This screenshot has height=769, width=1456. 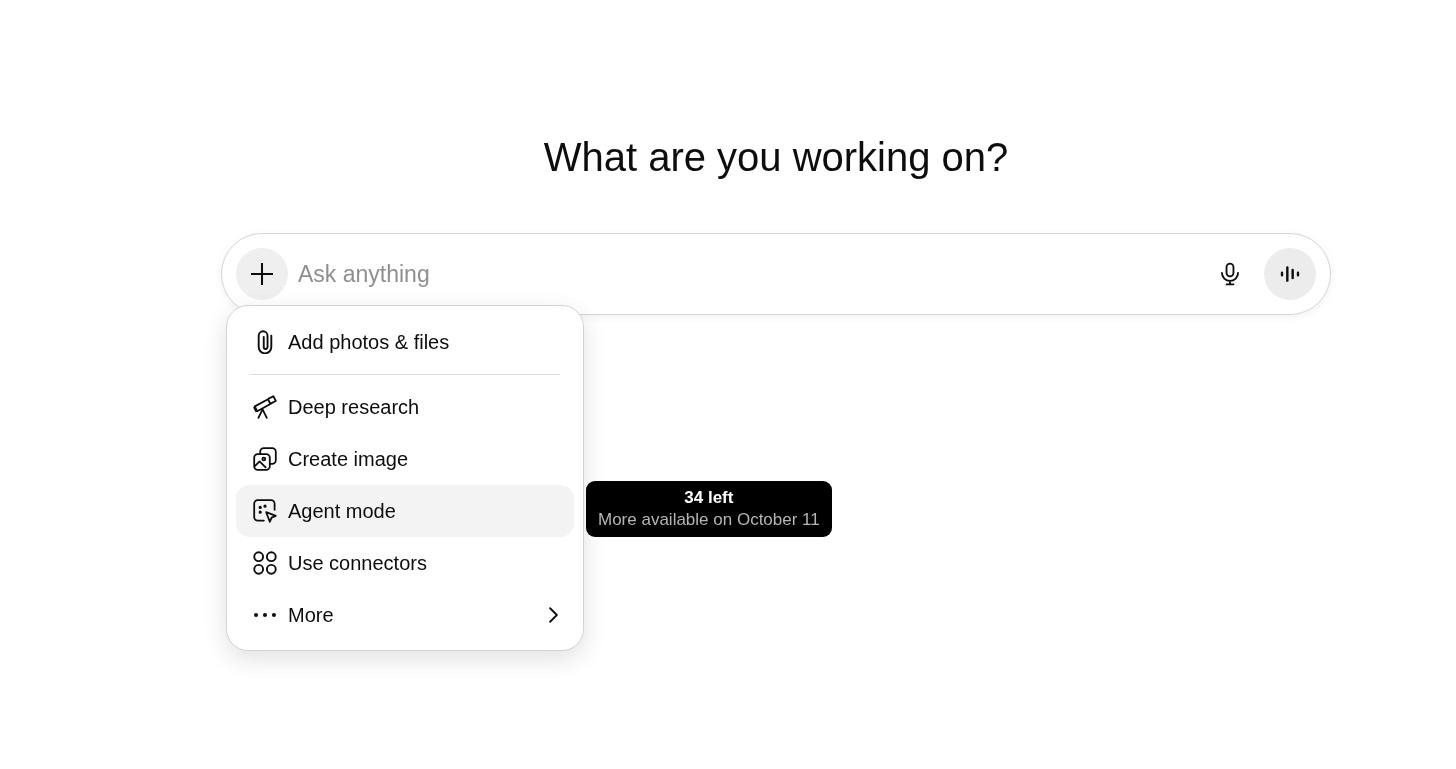 I want to click on ellipsis-icon, so click(x=265, y=615).